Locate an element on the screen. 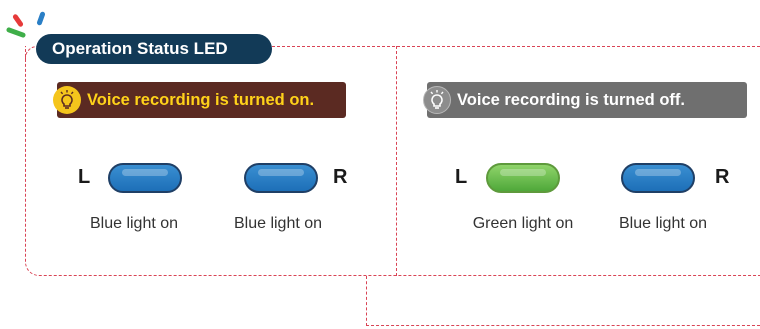 This screenshot has height=329, width=760. left-led-green is located at coordinates (523, 178).